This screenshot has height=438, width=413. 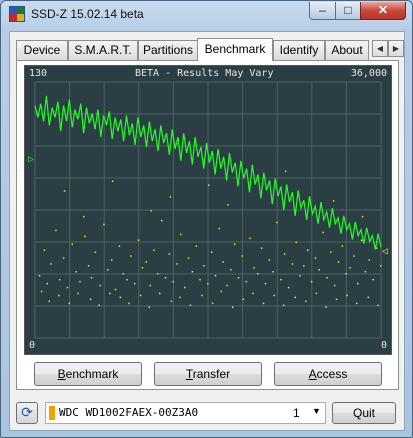 I want to click on benchmark-button: Benchmark, so click(x=88, y=374).